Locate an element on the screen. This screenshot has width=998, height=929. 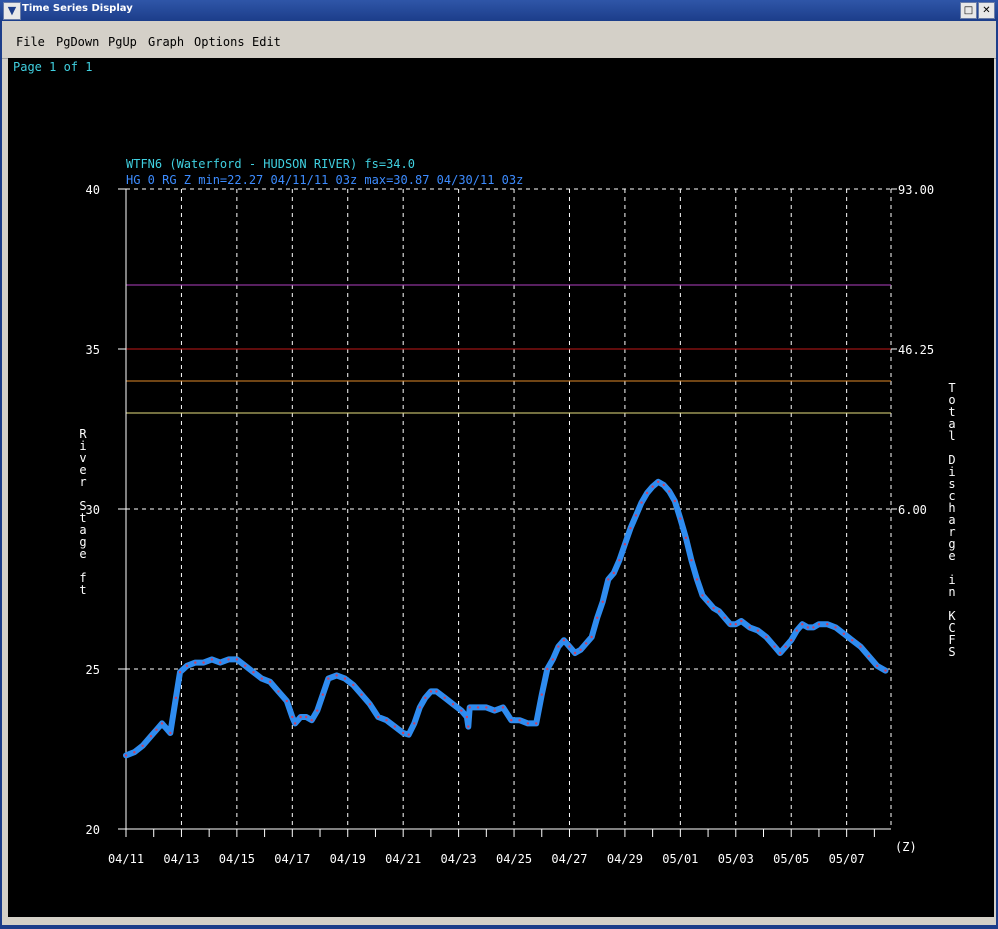
menu-edit: Edit is located at coordinates (266, 42).